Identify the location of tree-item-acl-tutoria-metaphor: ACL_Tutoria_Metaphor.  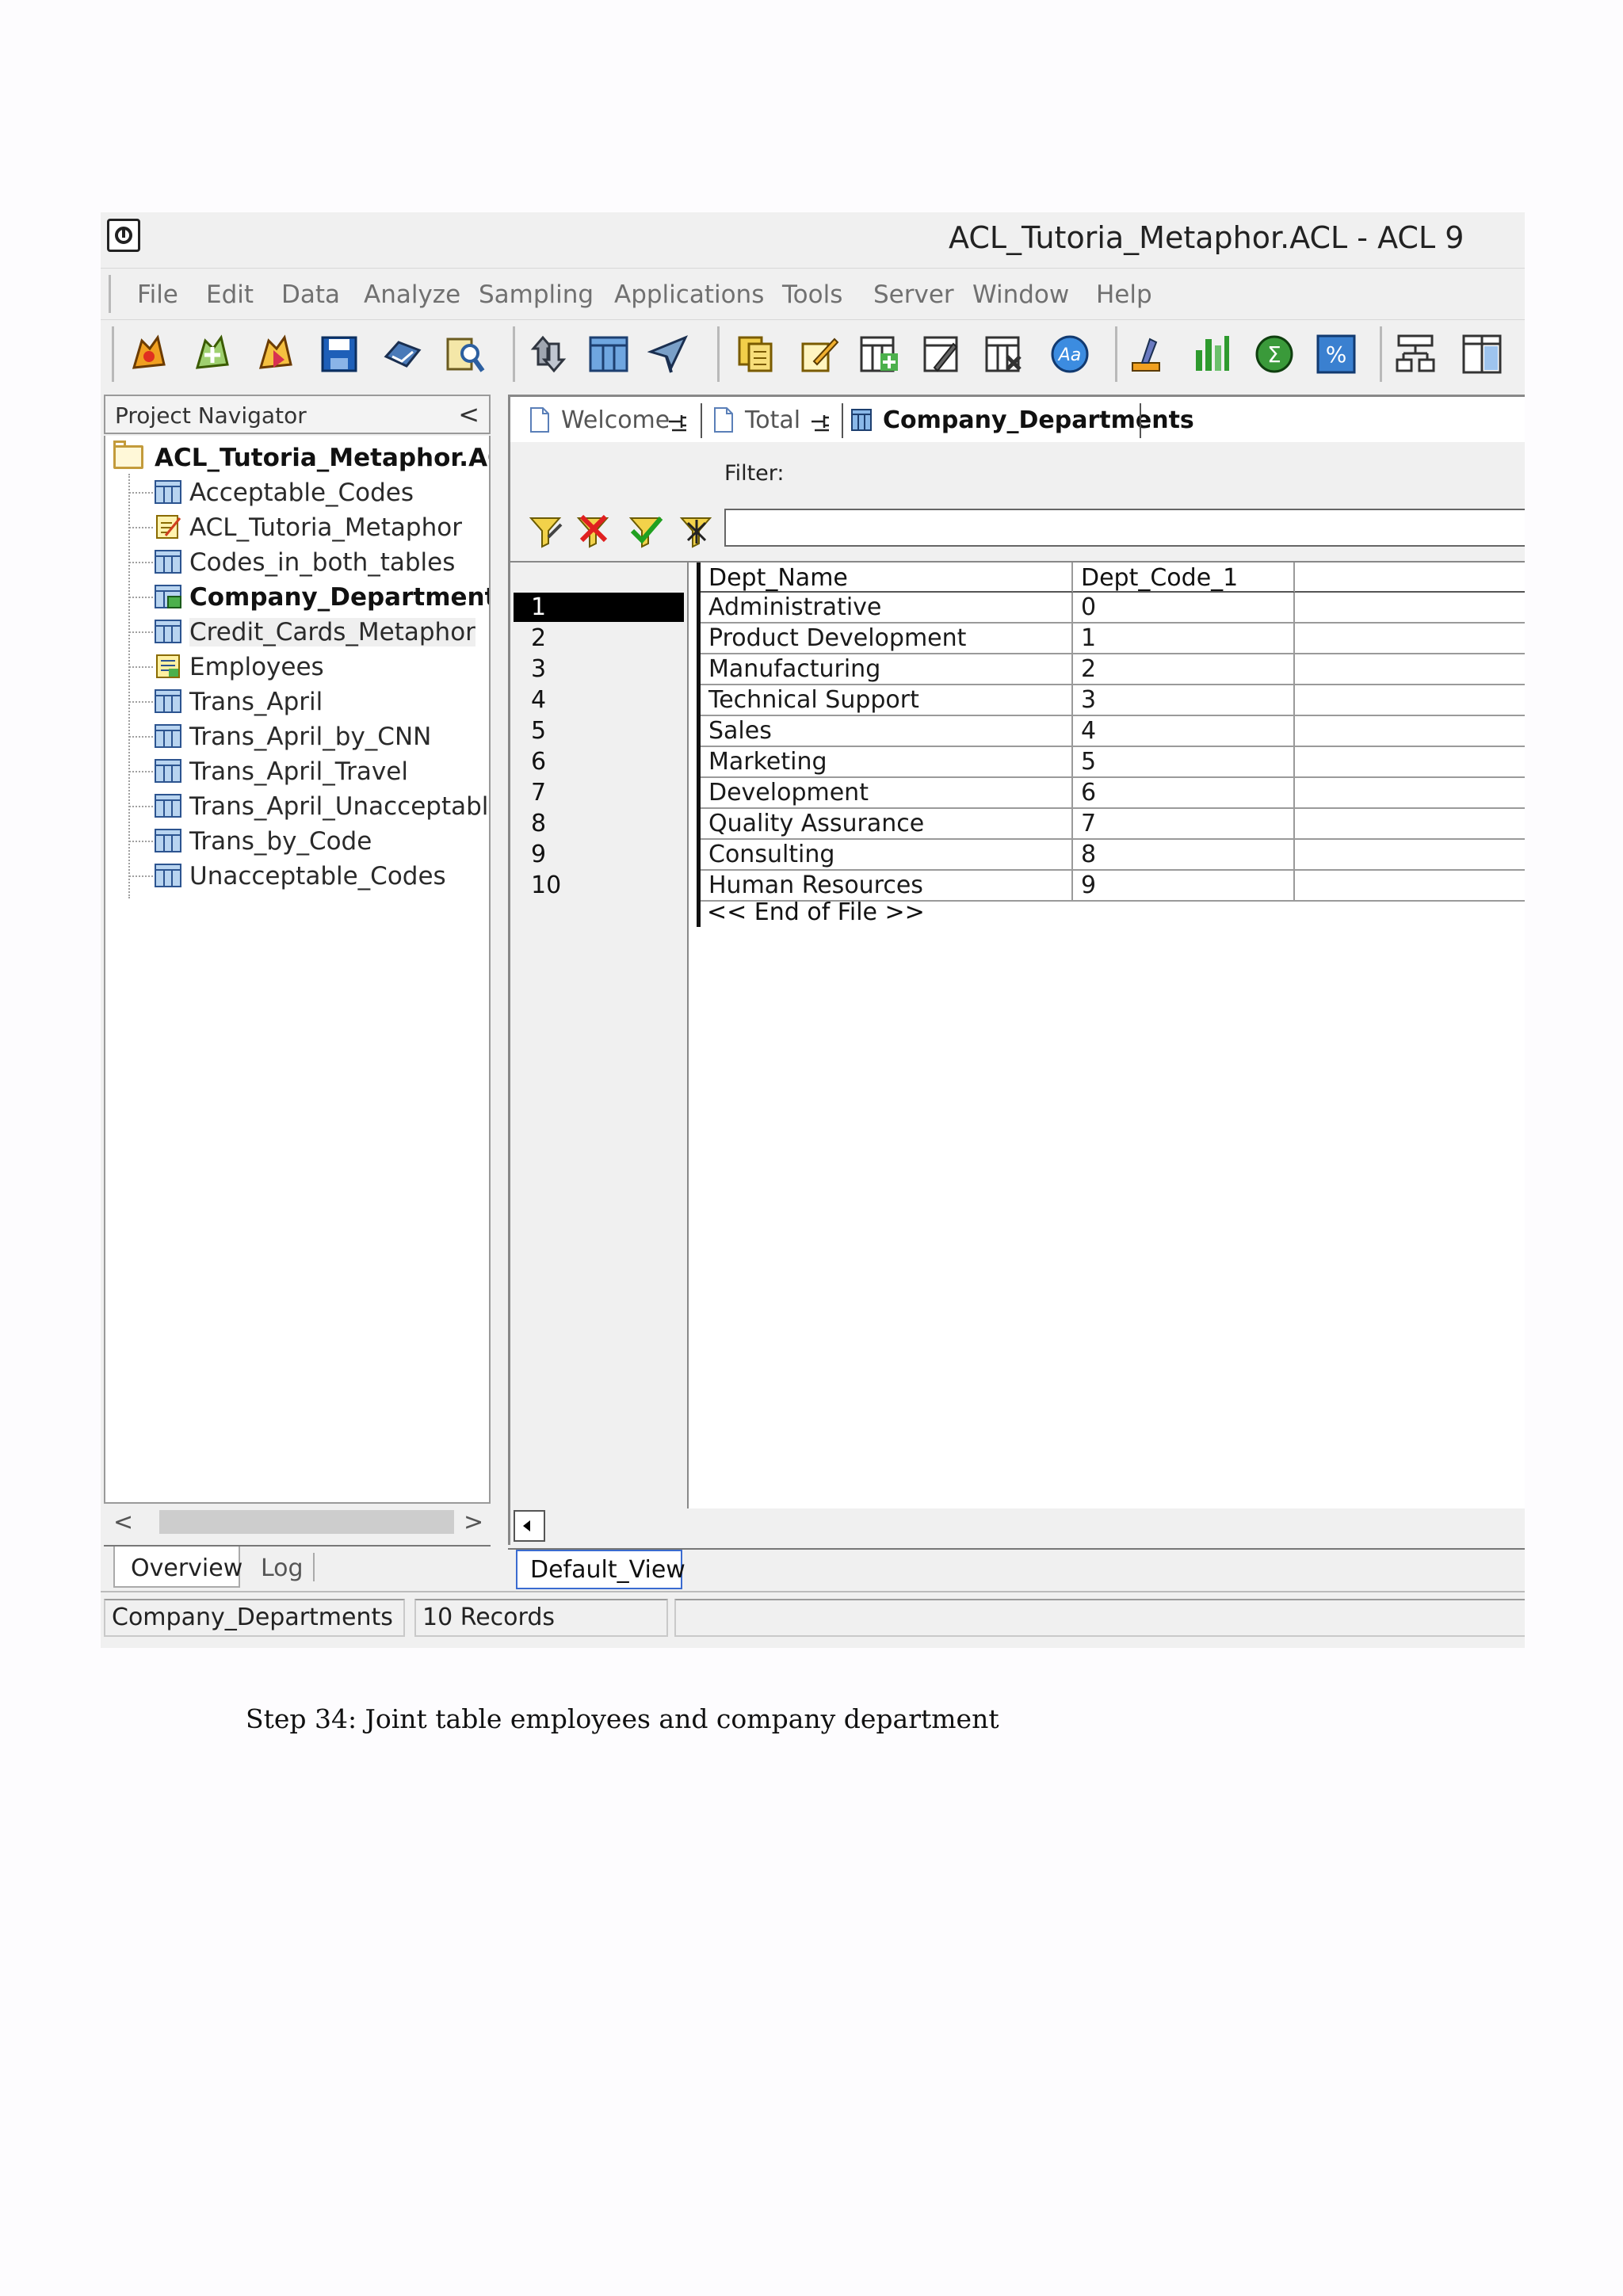
(307, 526).